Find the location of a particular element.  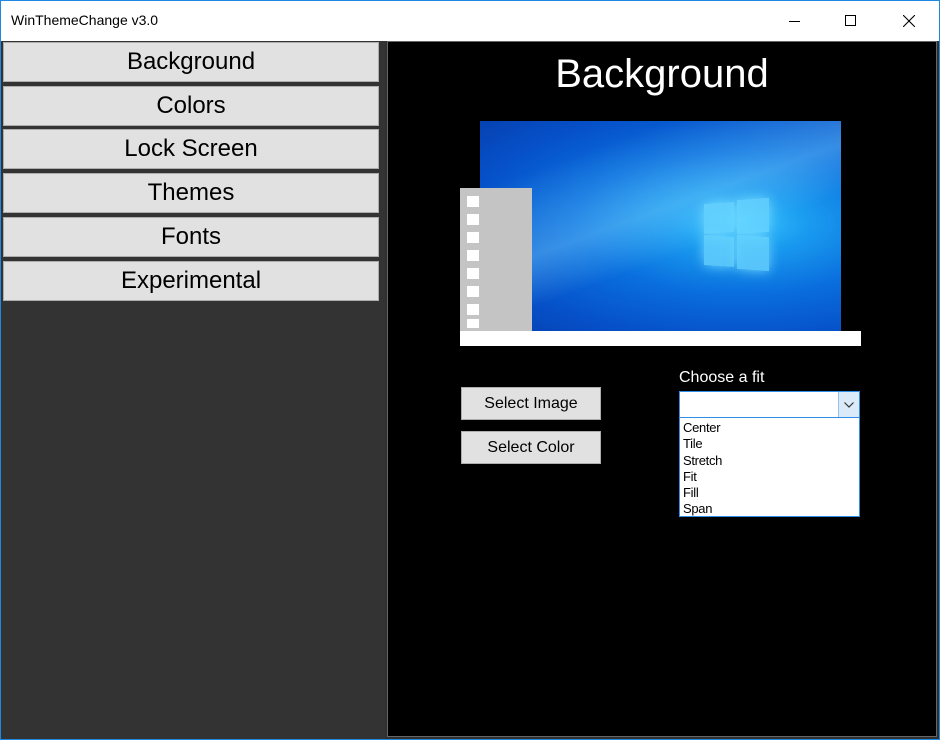

sidebar-item-lock-screen: Lock Screen is located at coordinates (191, 149).